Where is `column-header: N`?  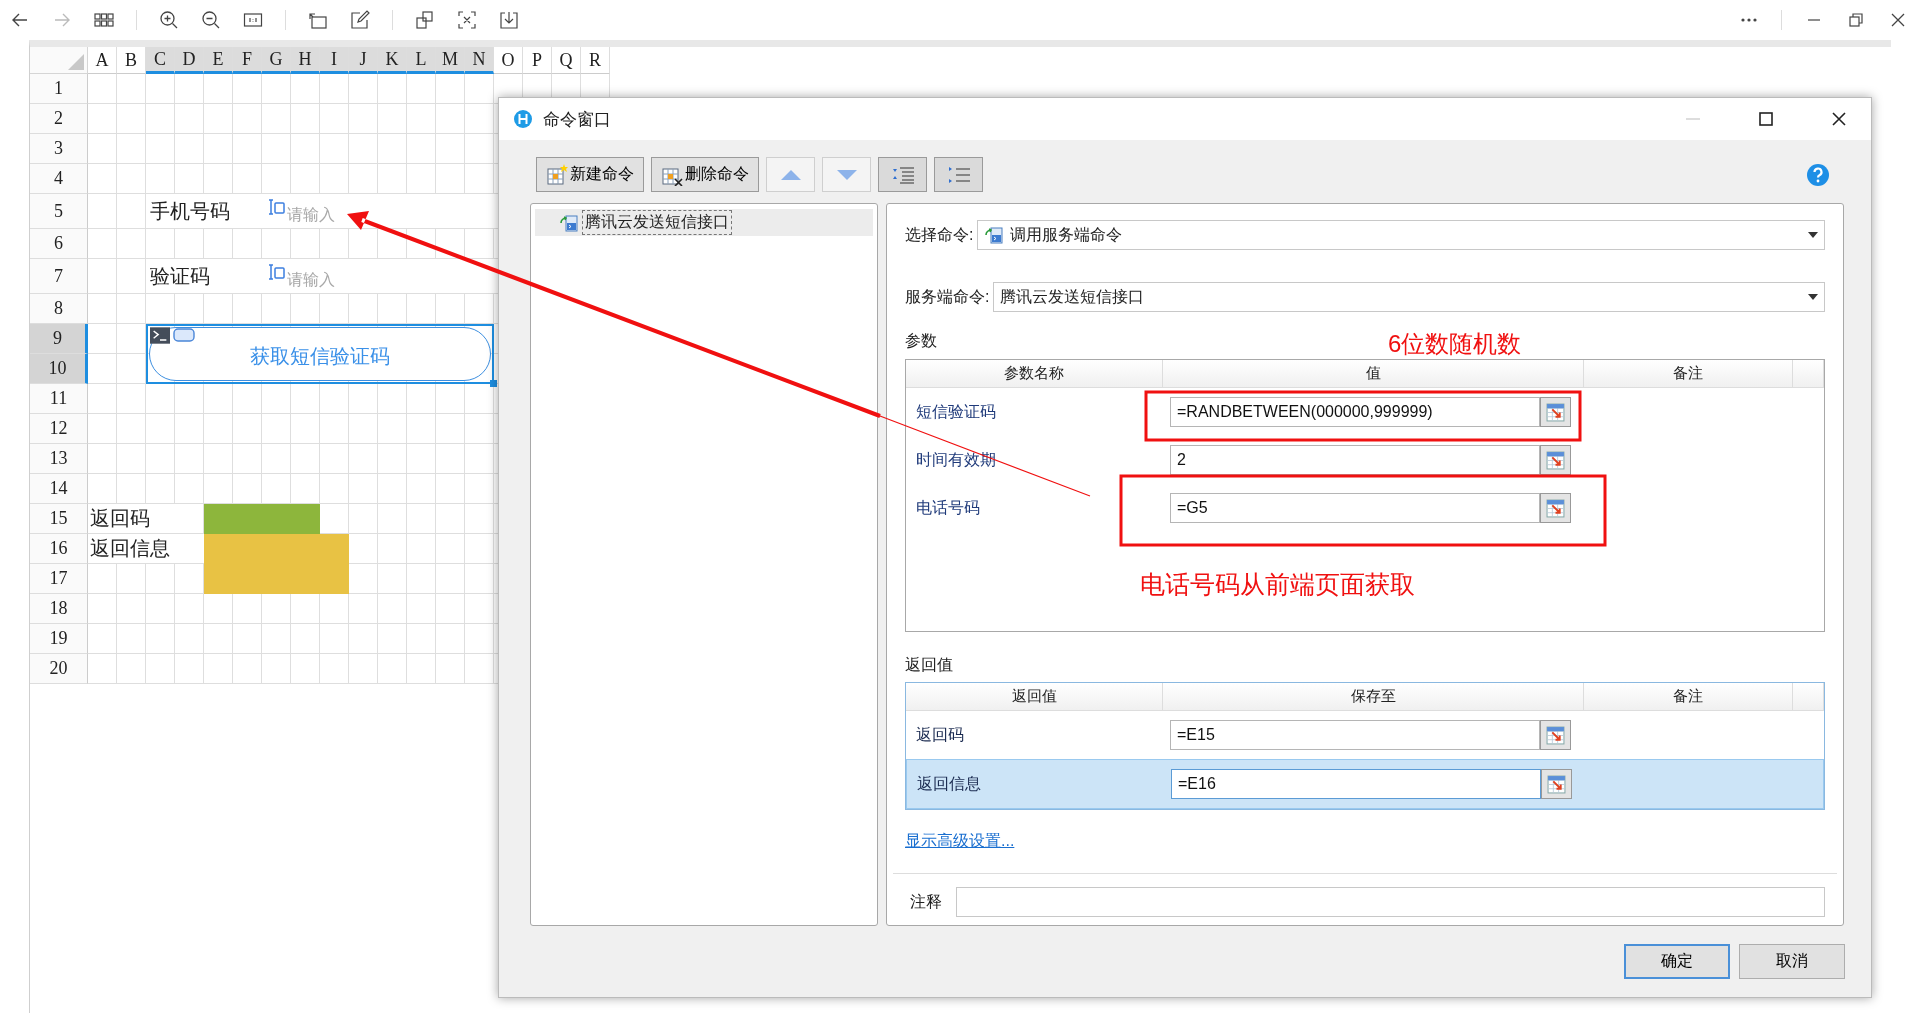 column-header: N is located at coordinates (479, 60).